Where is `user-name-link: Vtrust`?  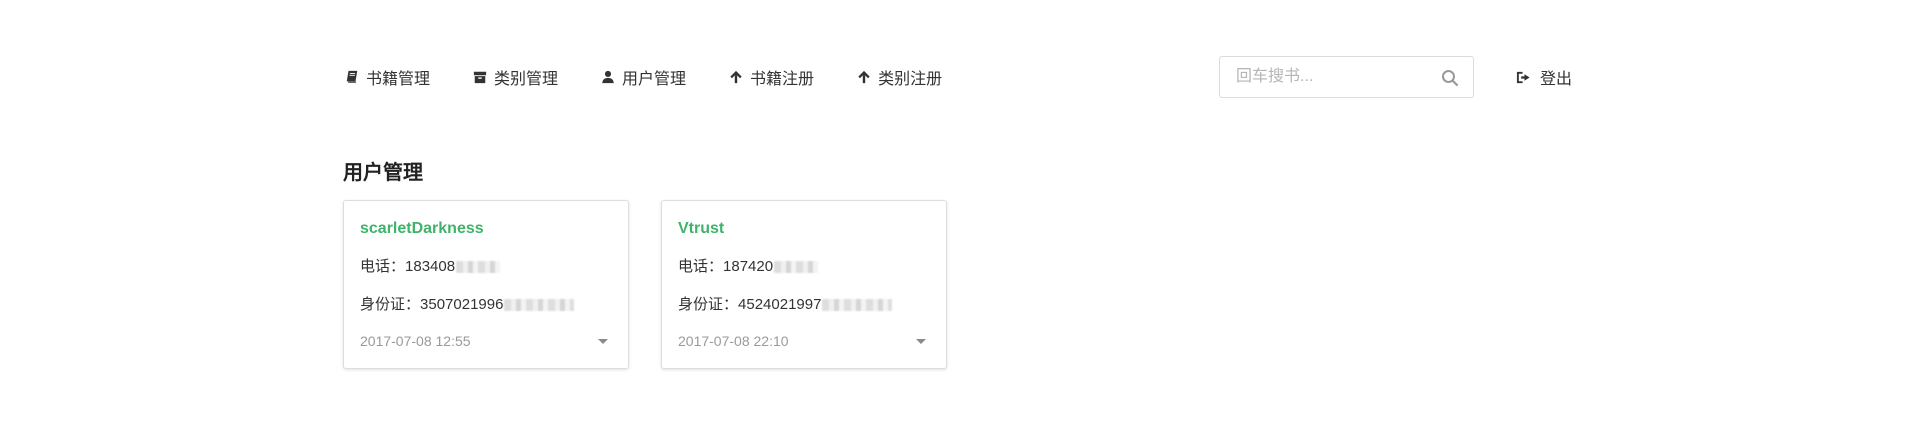 user-name-link: Vtrust is located at coordinates (804, 229).